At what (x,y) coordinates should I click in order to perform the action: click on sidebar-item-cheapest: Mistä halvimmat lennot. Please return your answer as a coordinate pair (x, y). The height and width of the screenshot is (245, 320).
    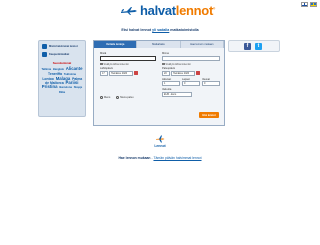
    Looking at the image, I should click on (62, 46).